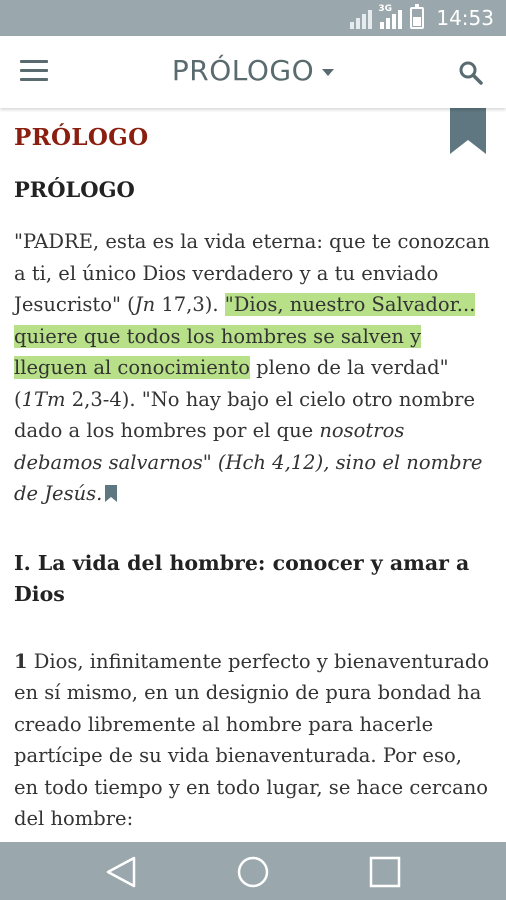 The height and width of the screenshot is (900, 506). I want to click on title-dropdown: PRÓLOGO, so click(253, 70).